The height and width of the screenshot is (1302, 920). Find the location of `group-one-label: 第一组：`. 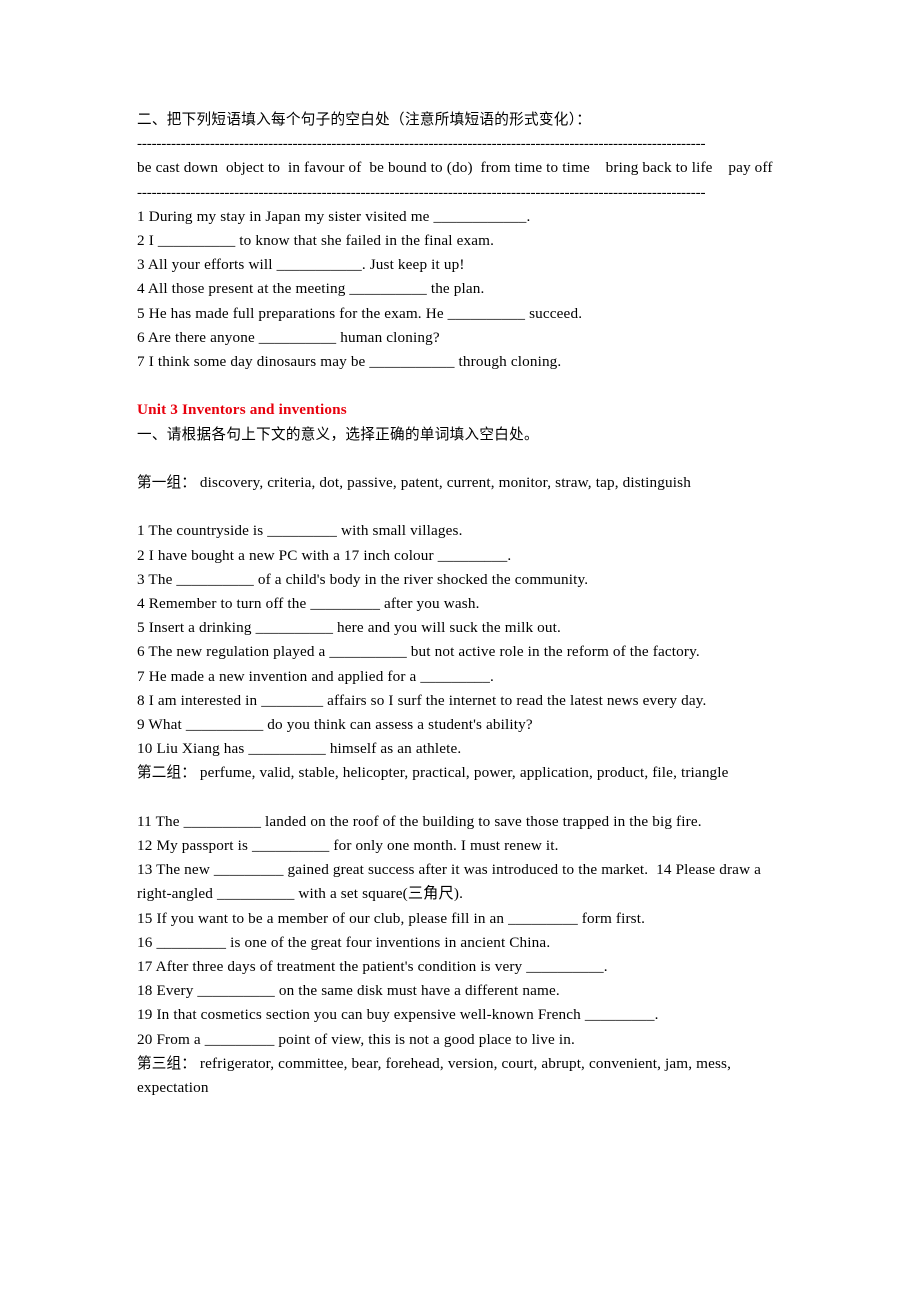

group-one-label: 第一组： is located at coordinates (166, 483).